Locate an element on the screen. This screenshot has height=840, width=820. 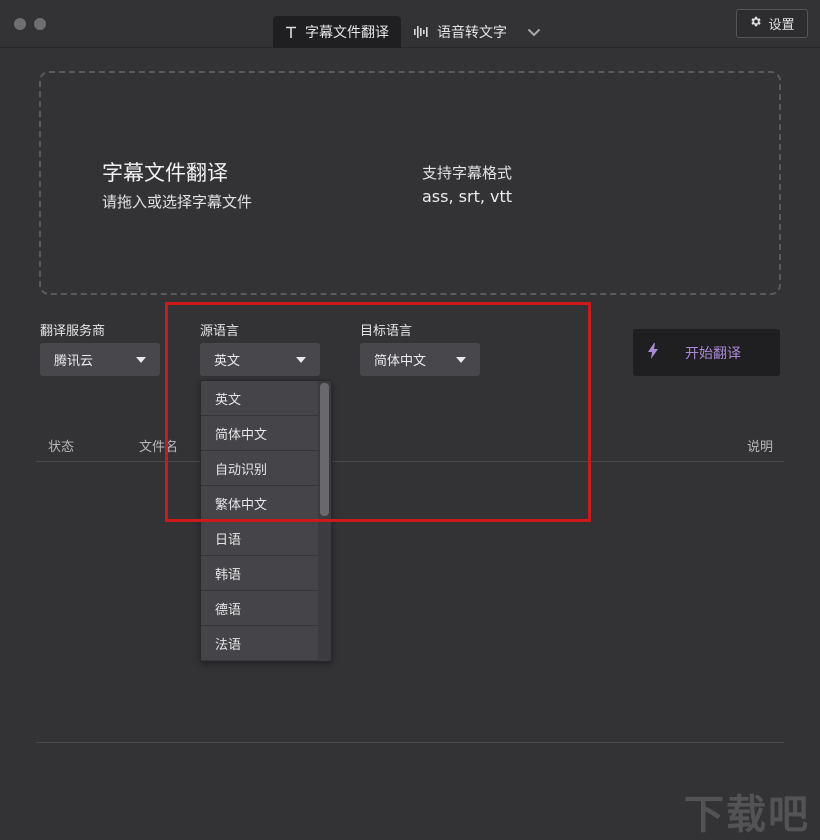
text-t-icon is located at coordinates (291, 32).